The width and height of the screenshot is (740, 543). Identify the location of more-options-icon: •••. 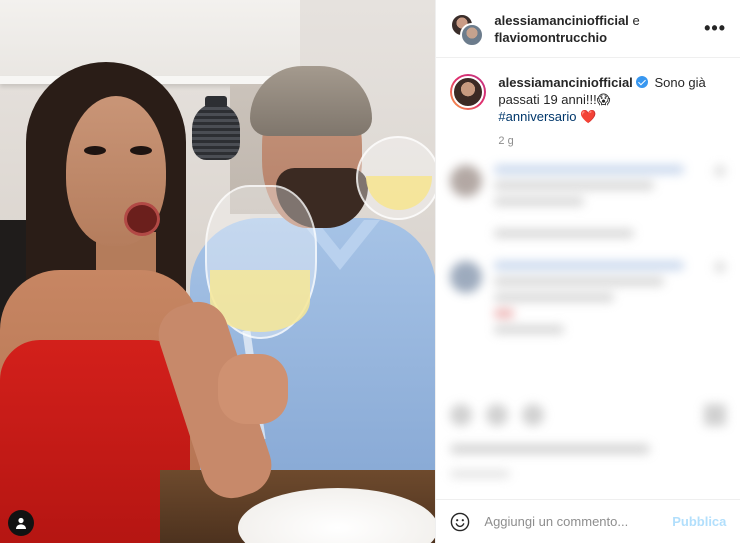
(715, 28).